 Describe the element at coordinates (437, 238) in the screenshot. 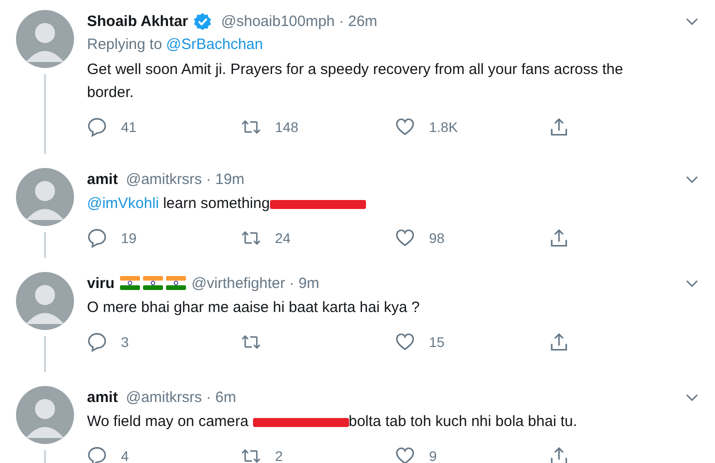

I see `action-count: 98` at that location.